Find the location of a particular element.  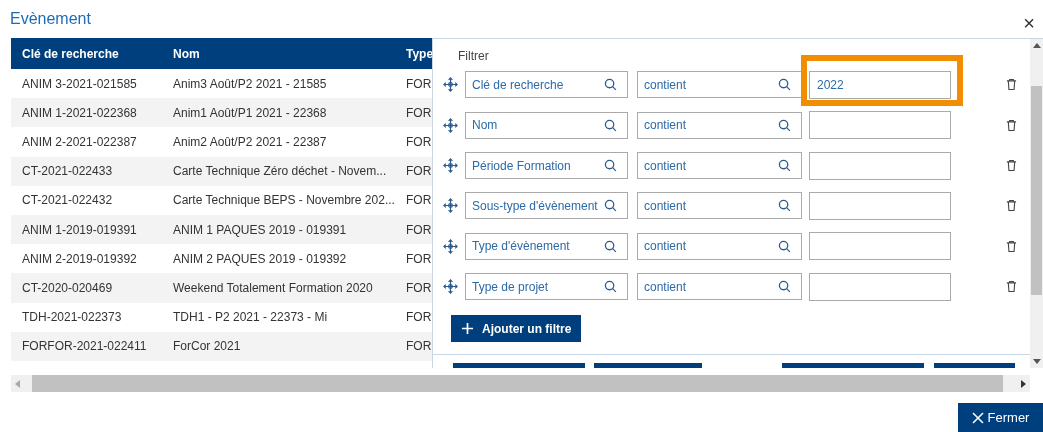

table-cell-text: ANIM 1-2019-019391 is located at coordinates (79, 229).